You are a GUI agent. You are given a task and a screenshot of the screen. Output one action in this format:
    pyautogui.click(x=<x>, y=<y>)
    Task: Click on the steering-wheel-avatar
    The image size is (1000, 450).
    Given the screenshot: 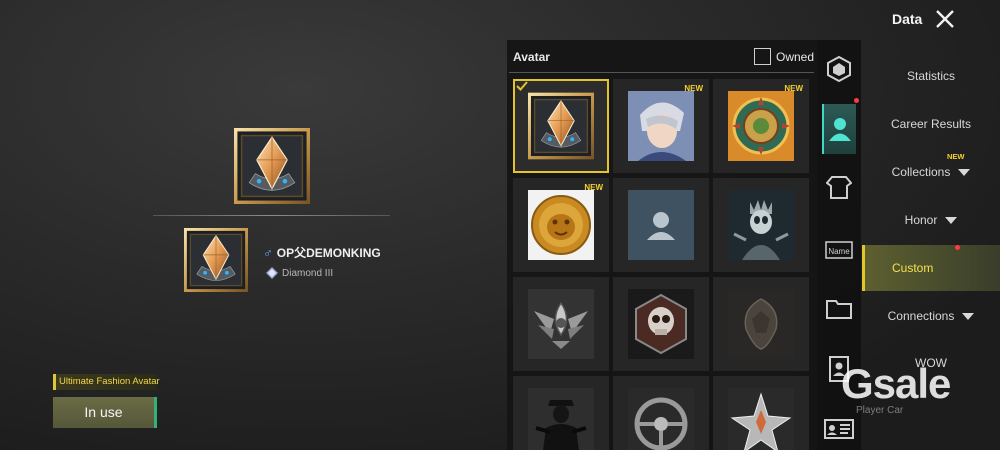 What is the action you would take?
    pyautogui.click(x=661, y=419)
    